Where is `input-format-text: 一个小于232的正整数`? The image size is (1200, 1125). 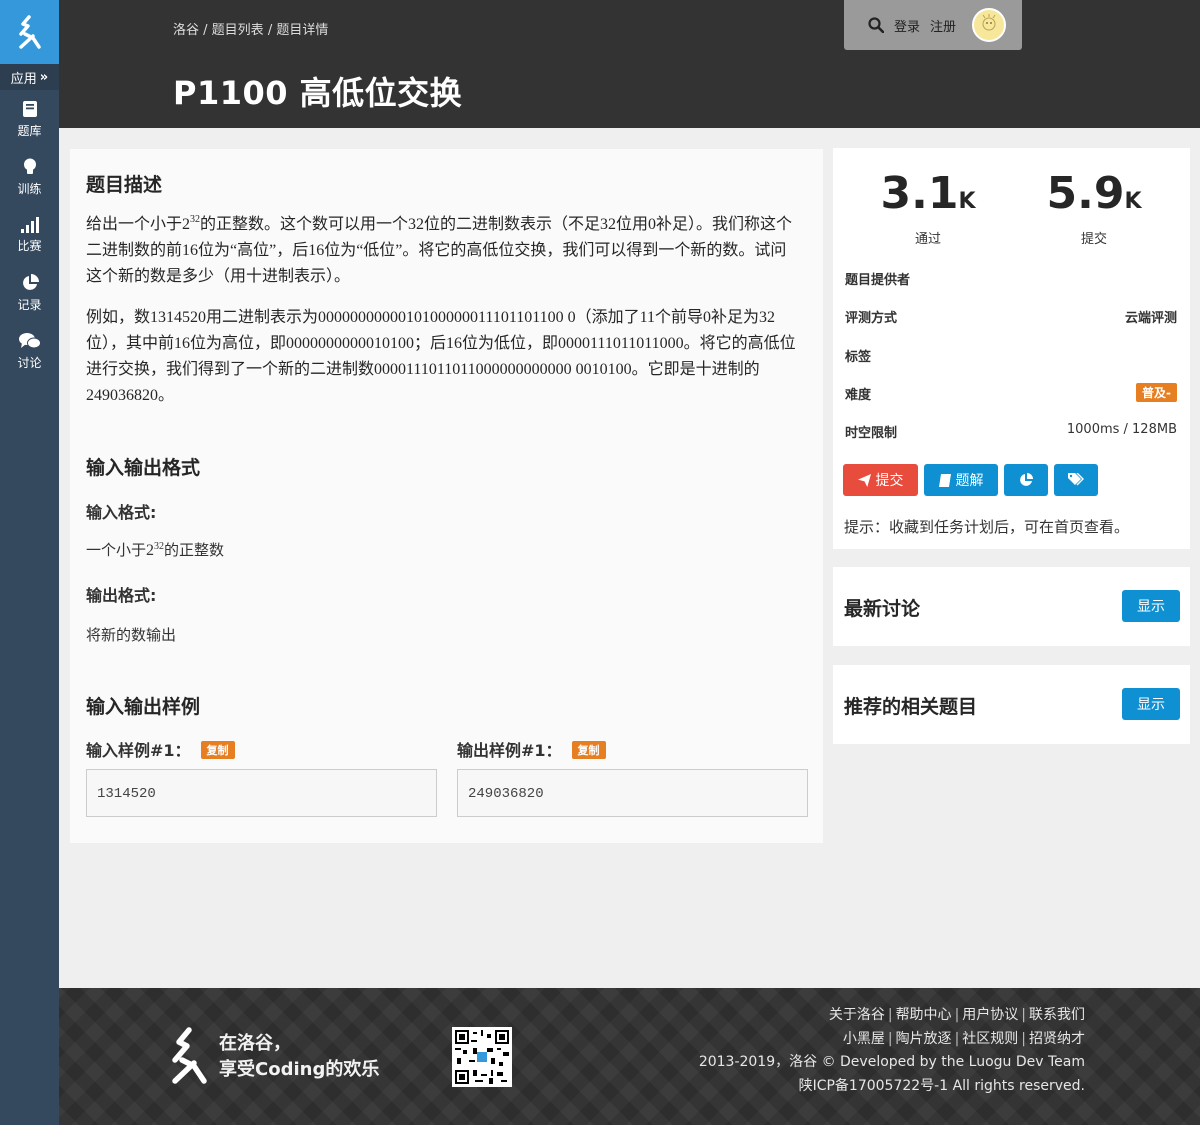 input-format-text: 一个小于232的正整数 is located at coordinates (155, 549).